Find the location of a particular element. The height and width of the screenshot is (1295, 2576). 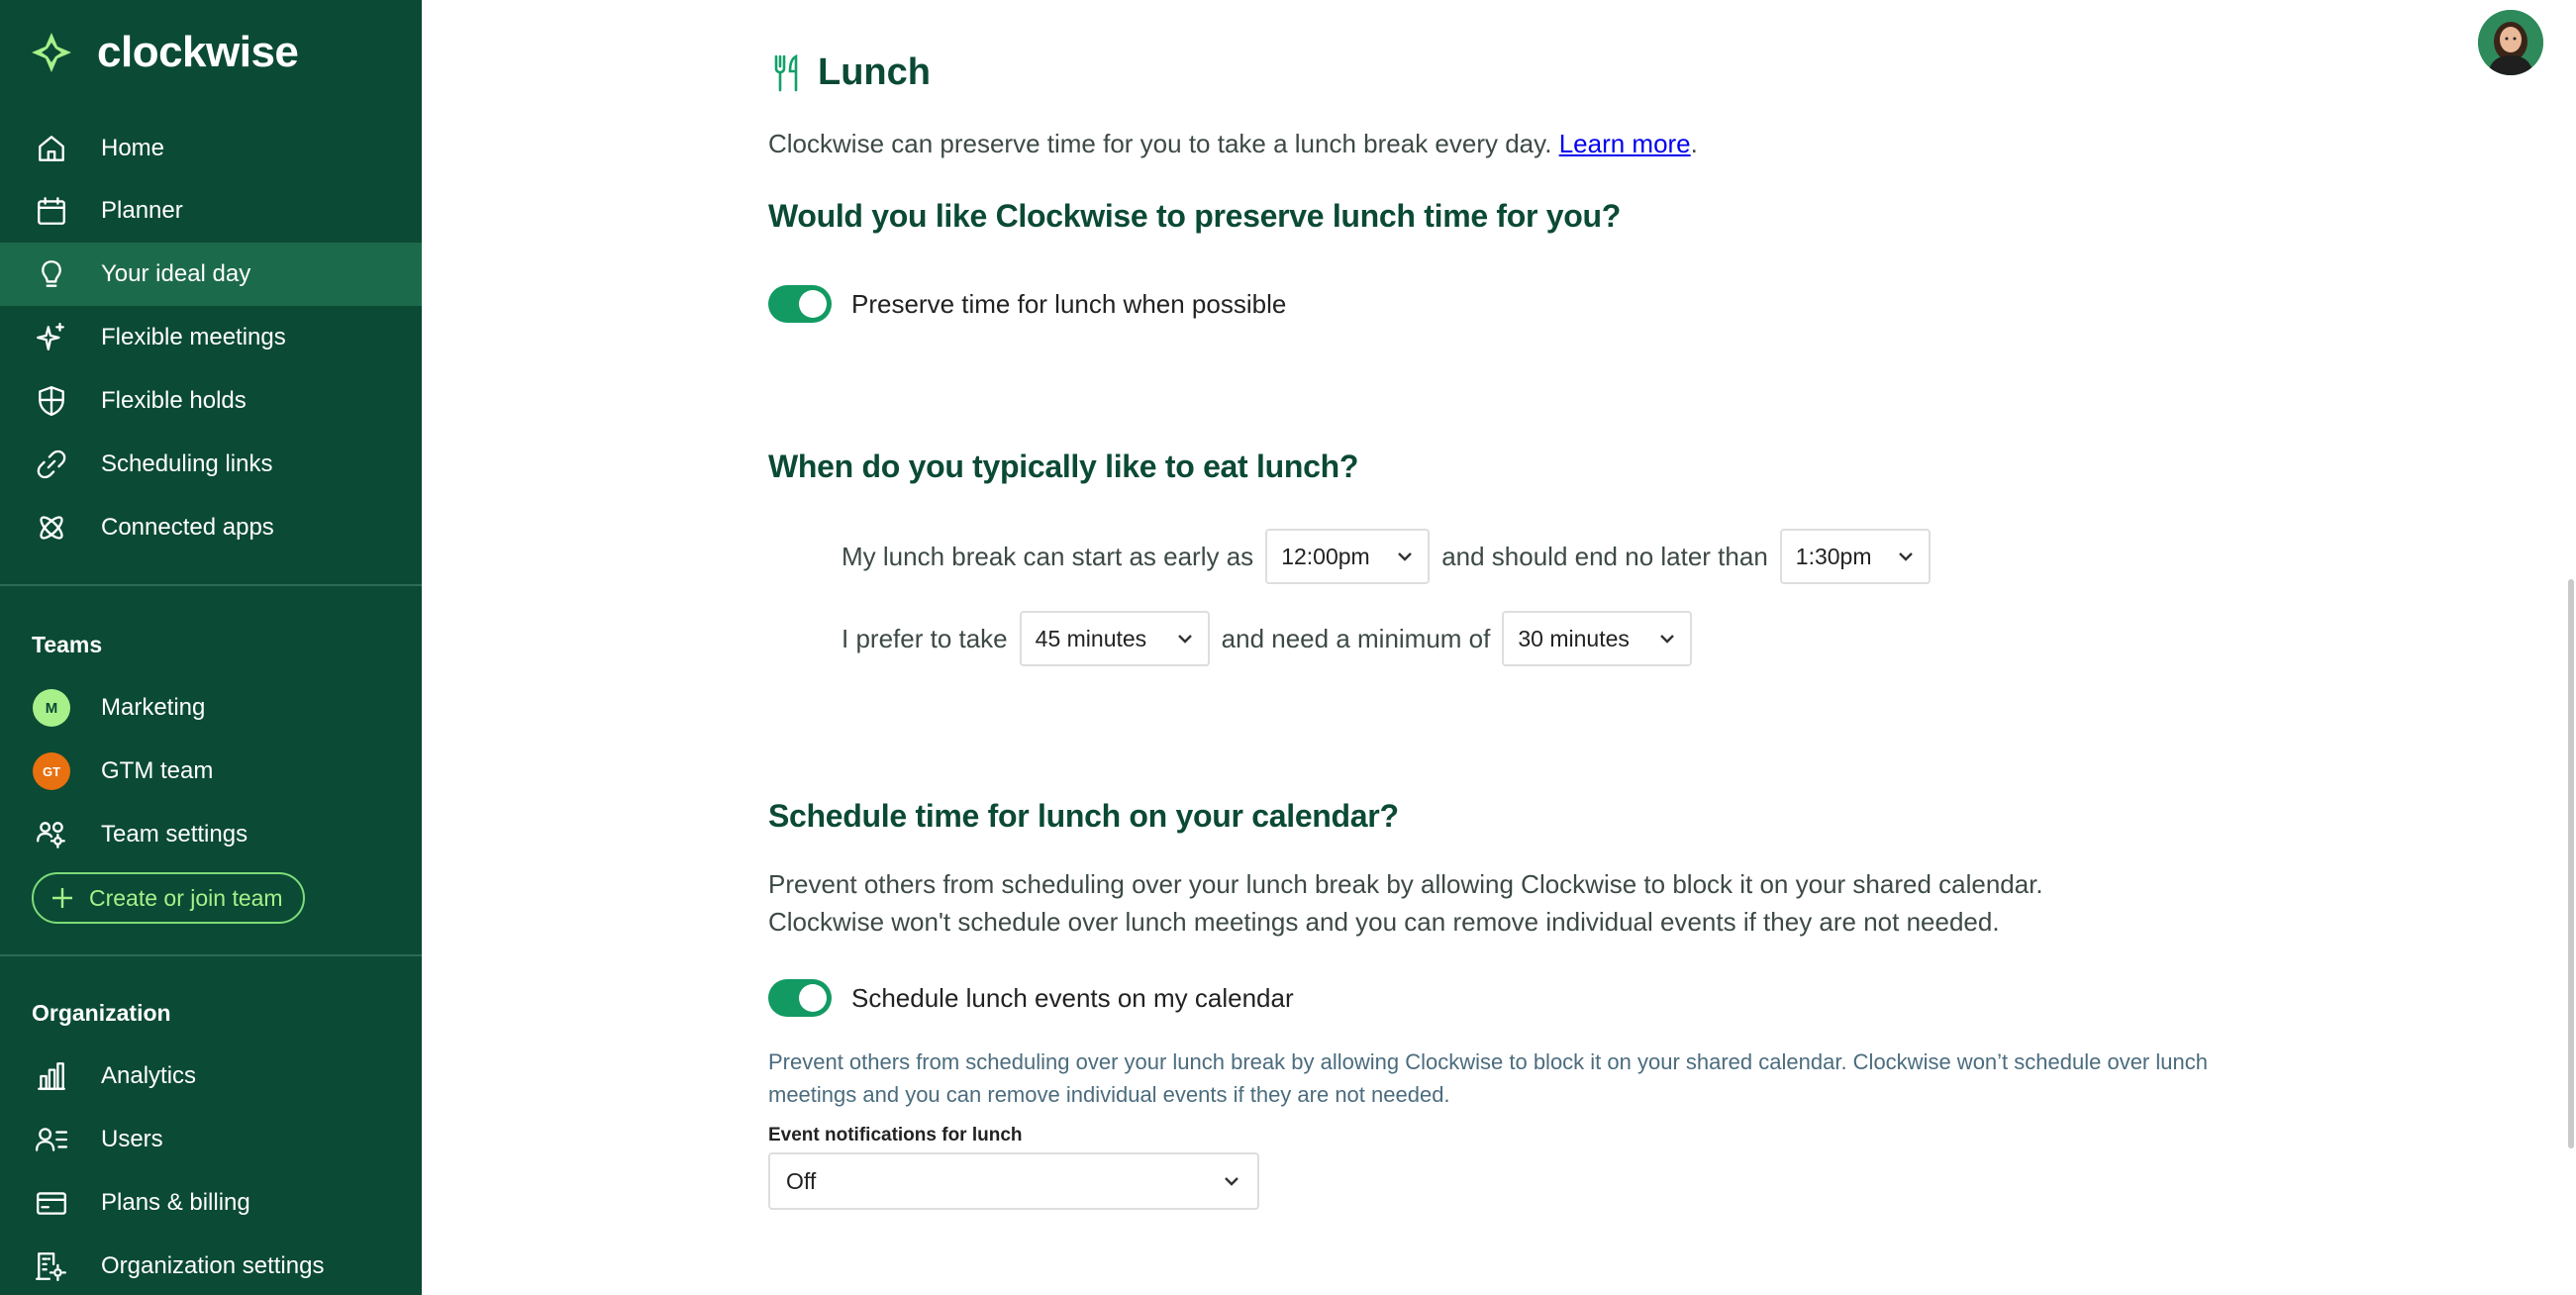

team-badge-container: GT is located at coordinates (52, 771).